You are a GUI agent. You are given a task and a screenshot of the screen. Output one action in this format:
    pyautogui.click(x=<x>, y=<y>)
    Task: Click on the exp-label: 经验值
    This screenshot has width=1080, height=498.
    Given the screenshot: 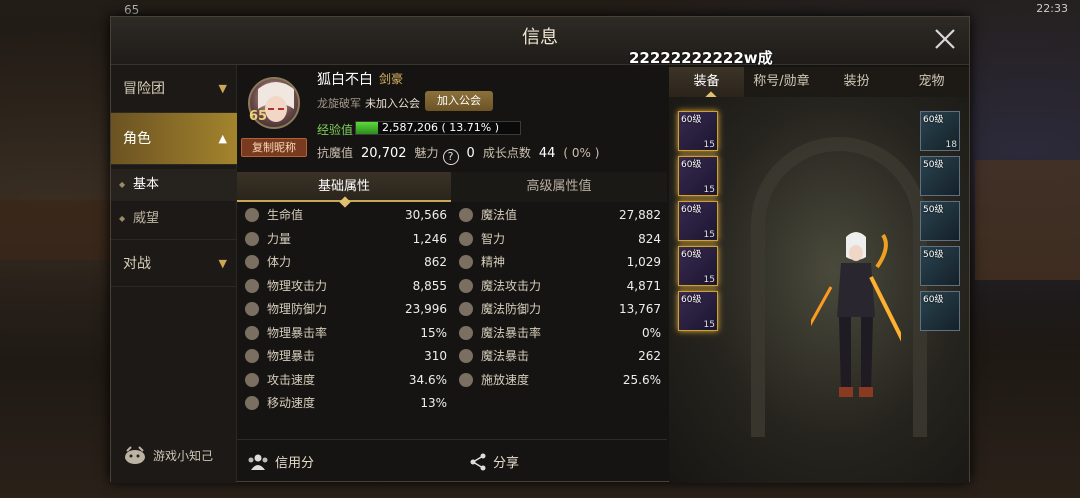 What is the action you would take?
    pyautogui.click(x=335, y=130)
    